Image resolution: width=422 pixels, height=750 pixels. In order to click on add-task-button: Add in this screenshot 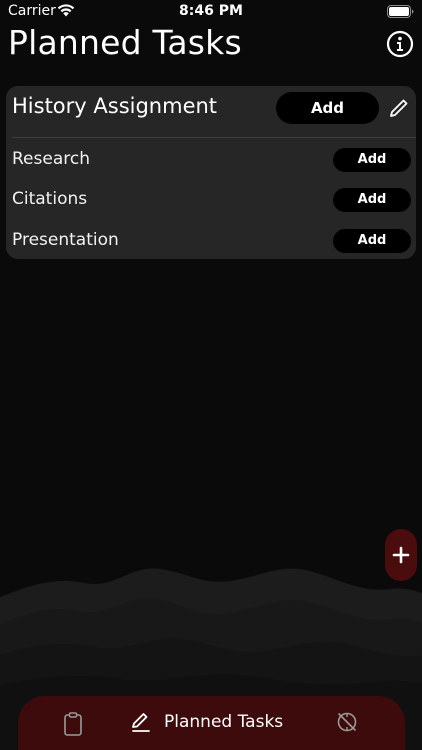, I will do `click(327, 108)`.